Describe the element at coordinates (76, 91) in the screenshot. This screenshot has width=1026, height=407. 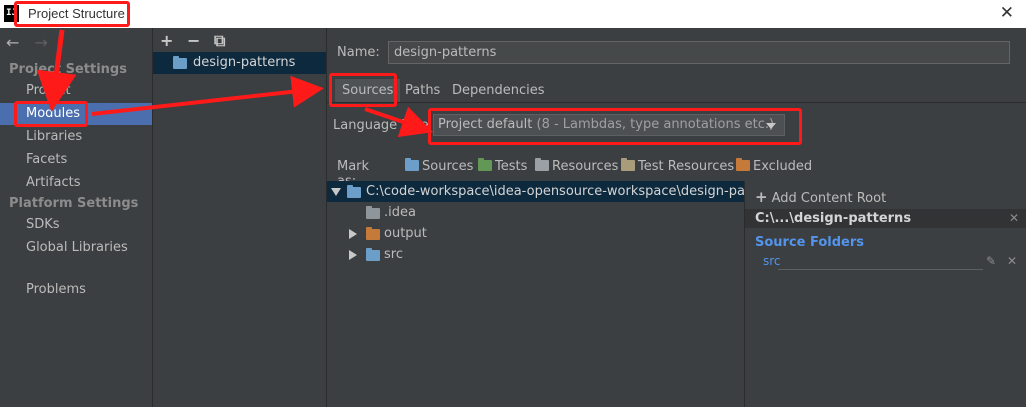
I see `sidebar-item-project: Project` at that location.